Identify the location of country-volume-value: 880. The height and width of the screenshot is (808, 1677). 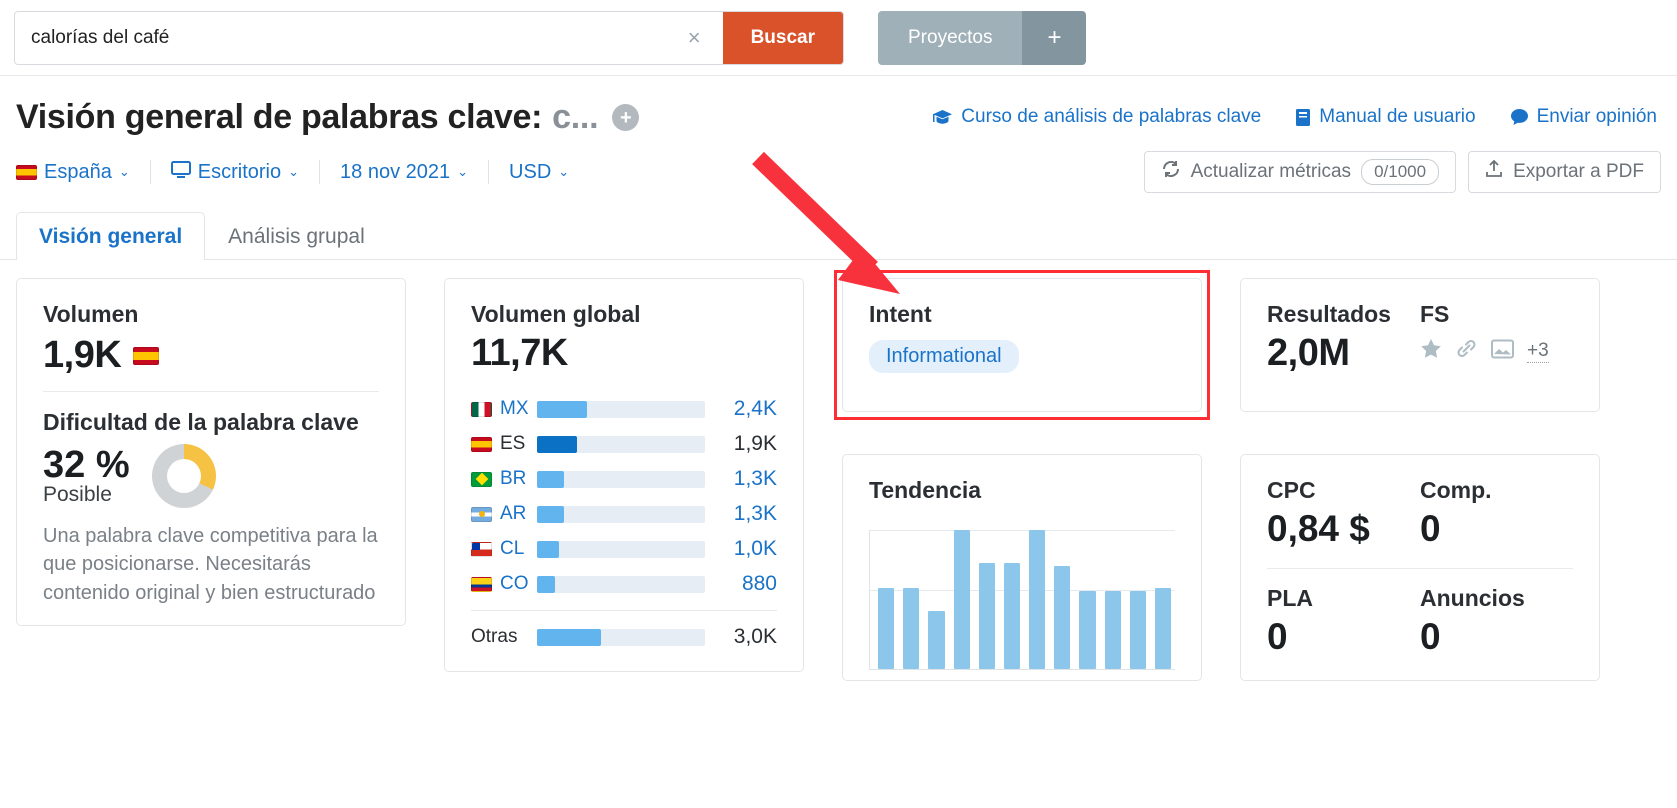
(741, 584).